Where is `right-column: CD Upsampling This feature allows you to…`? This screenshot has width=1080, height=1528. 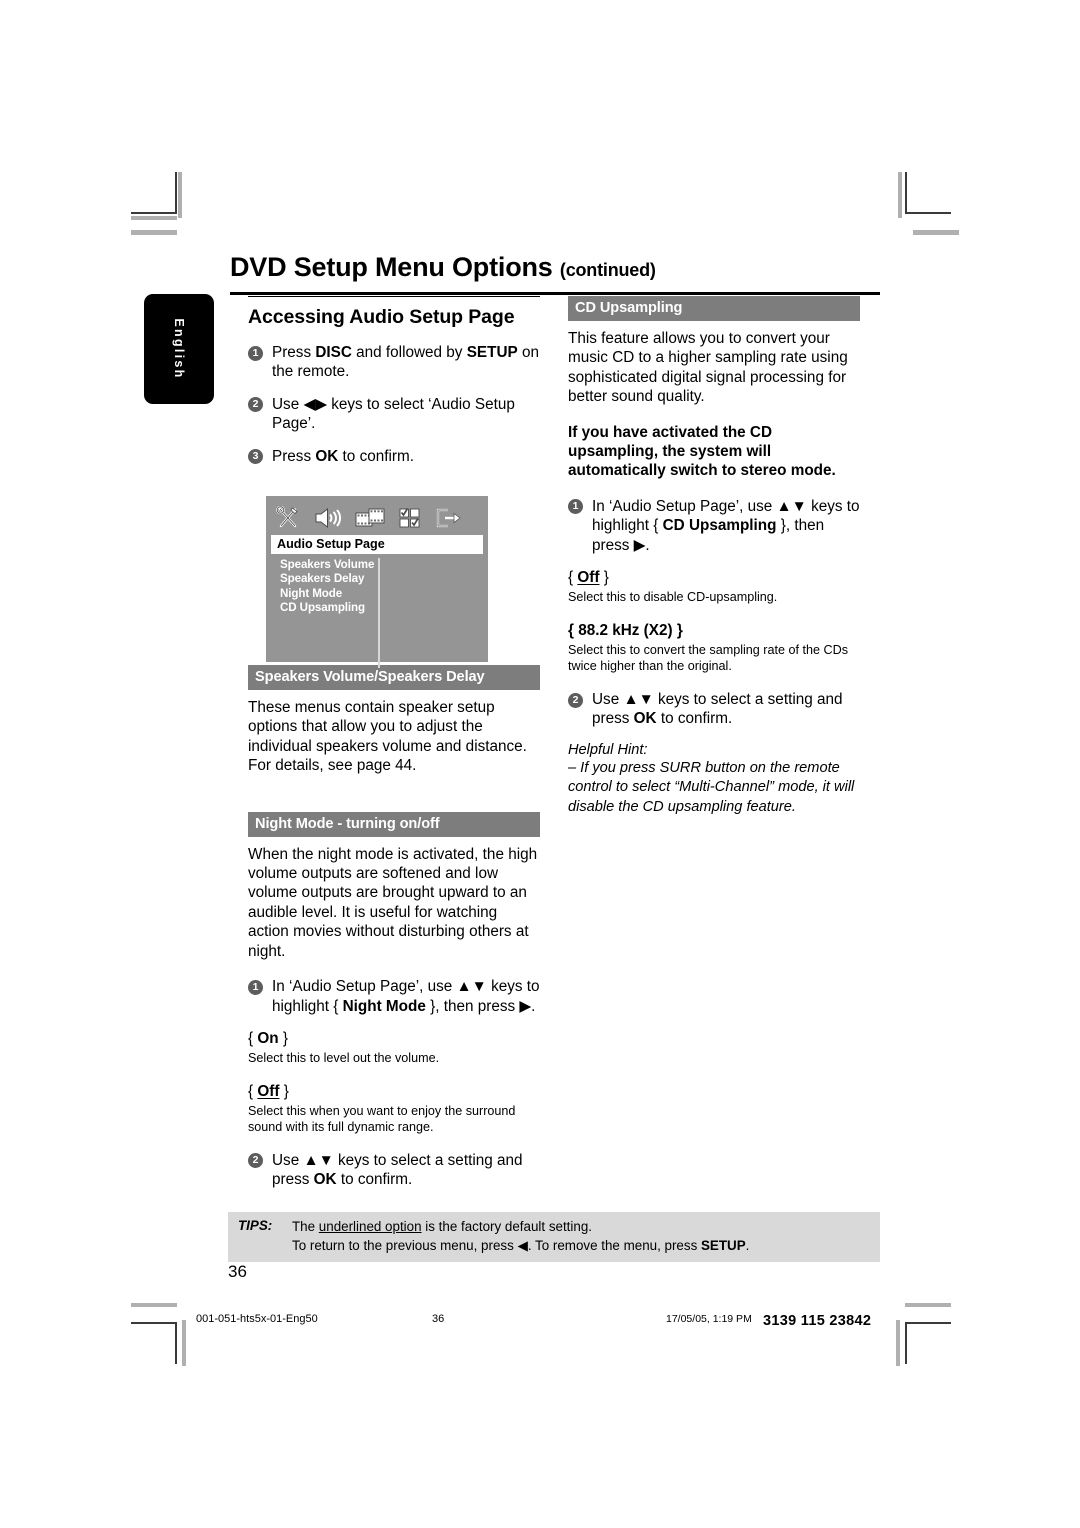
right-column: CD Upsampling This feature allows you to… is located at coordinates (714, 563).